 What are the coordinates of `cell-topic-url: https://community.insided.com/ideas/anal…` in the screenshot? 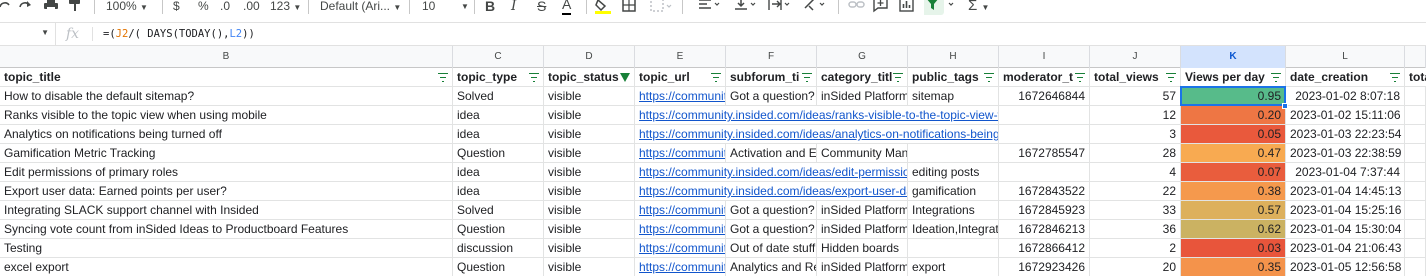 It's located at (817, 134).